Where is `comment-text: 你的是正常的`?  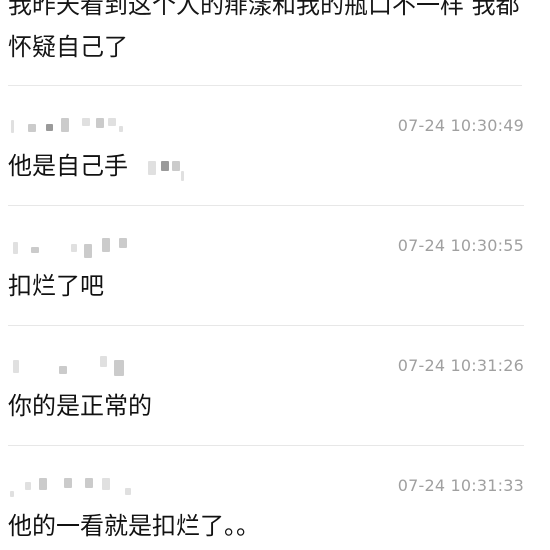 comment-text: 你的是正常的 is located at coordinates (80, 406).